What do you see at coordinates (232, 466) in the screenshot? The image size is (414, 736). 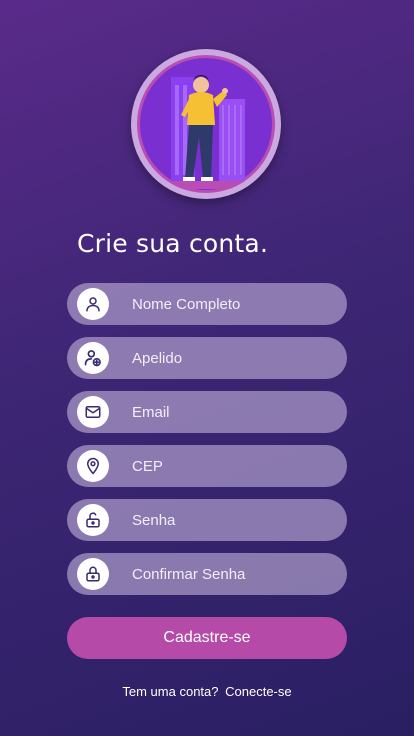 I see `cep-input` at bounding box center [232, 466].